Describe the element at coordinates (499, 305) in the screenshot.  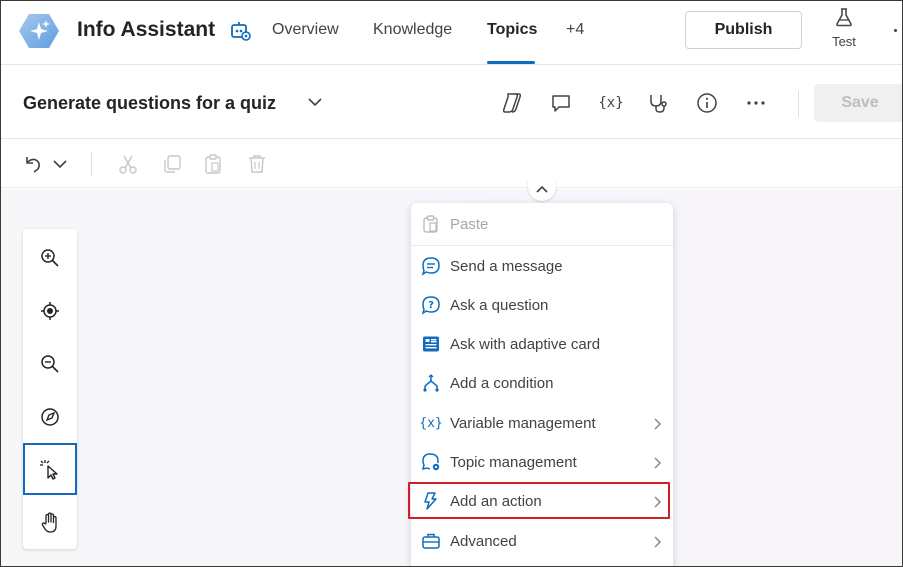
I see `menu-item-label: Ask a question` at that location.